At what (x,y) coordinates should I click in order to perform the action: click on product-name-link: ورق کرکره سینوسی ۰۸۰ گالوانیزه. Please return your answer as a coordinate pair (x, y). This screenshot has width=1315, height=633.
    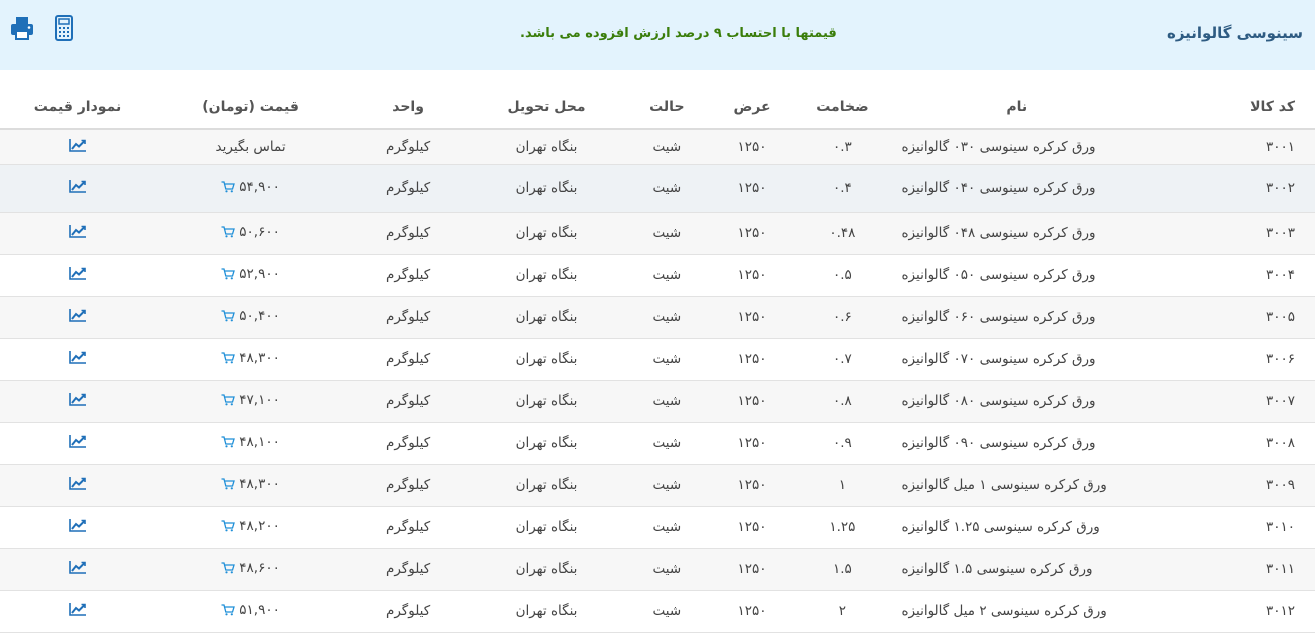
    Looking at the image, I should click on (998, 401).